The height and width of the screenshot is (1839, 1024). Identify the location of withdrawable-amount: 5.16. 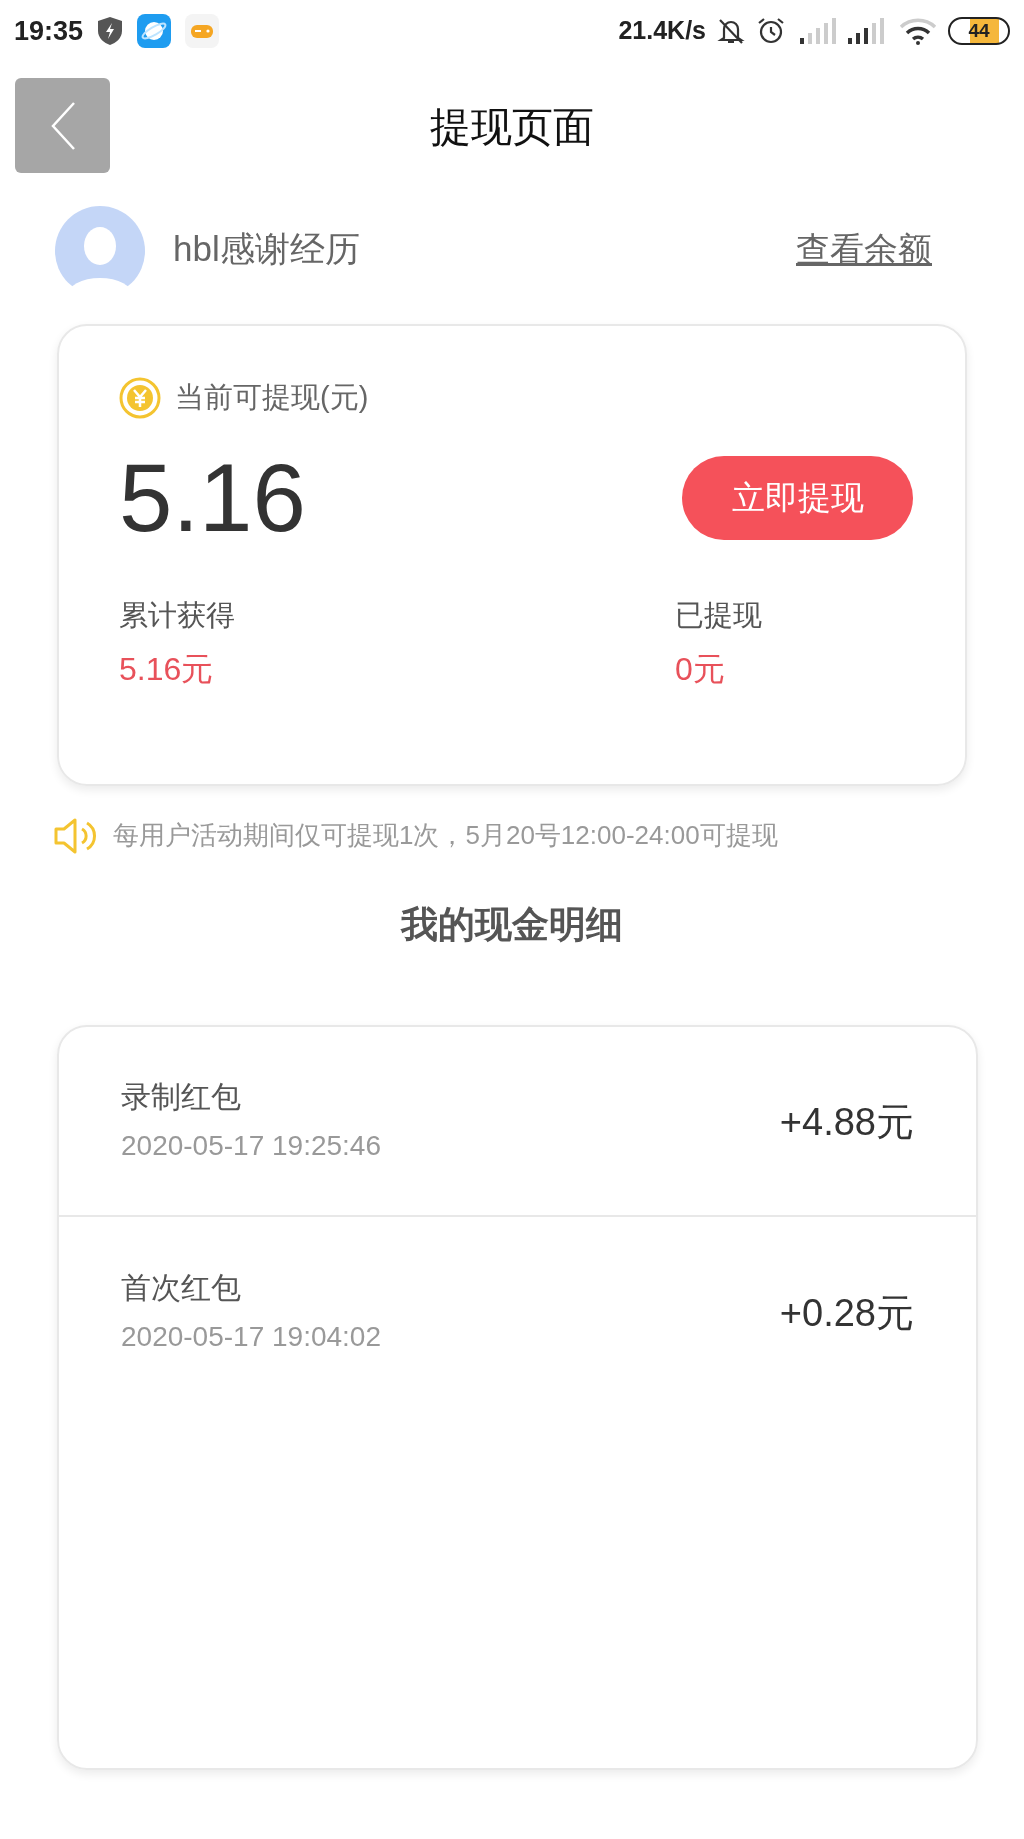
(212, 497).